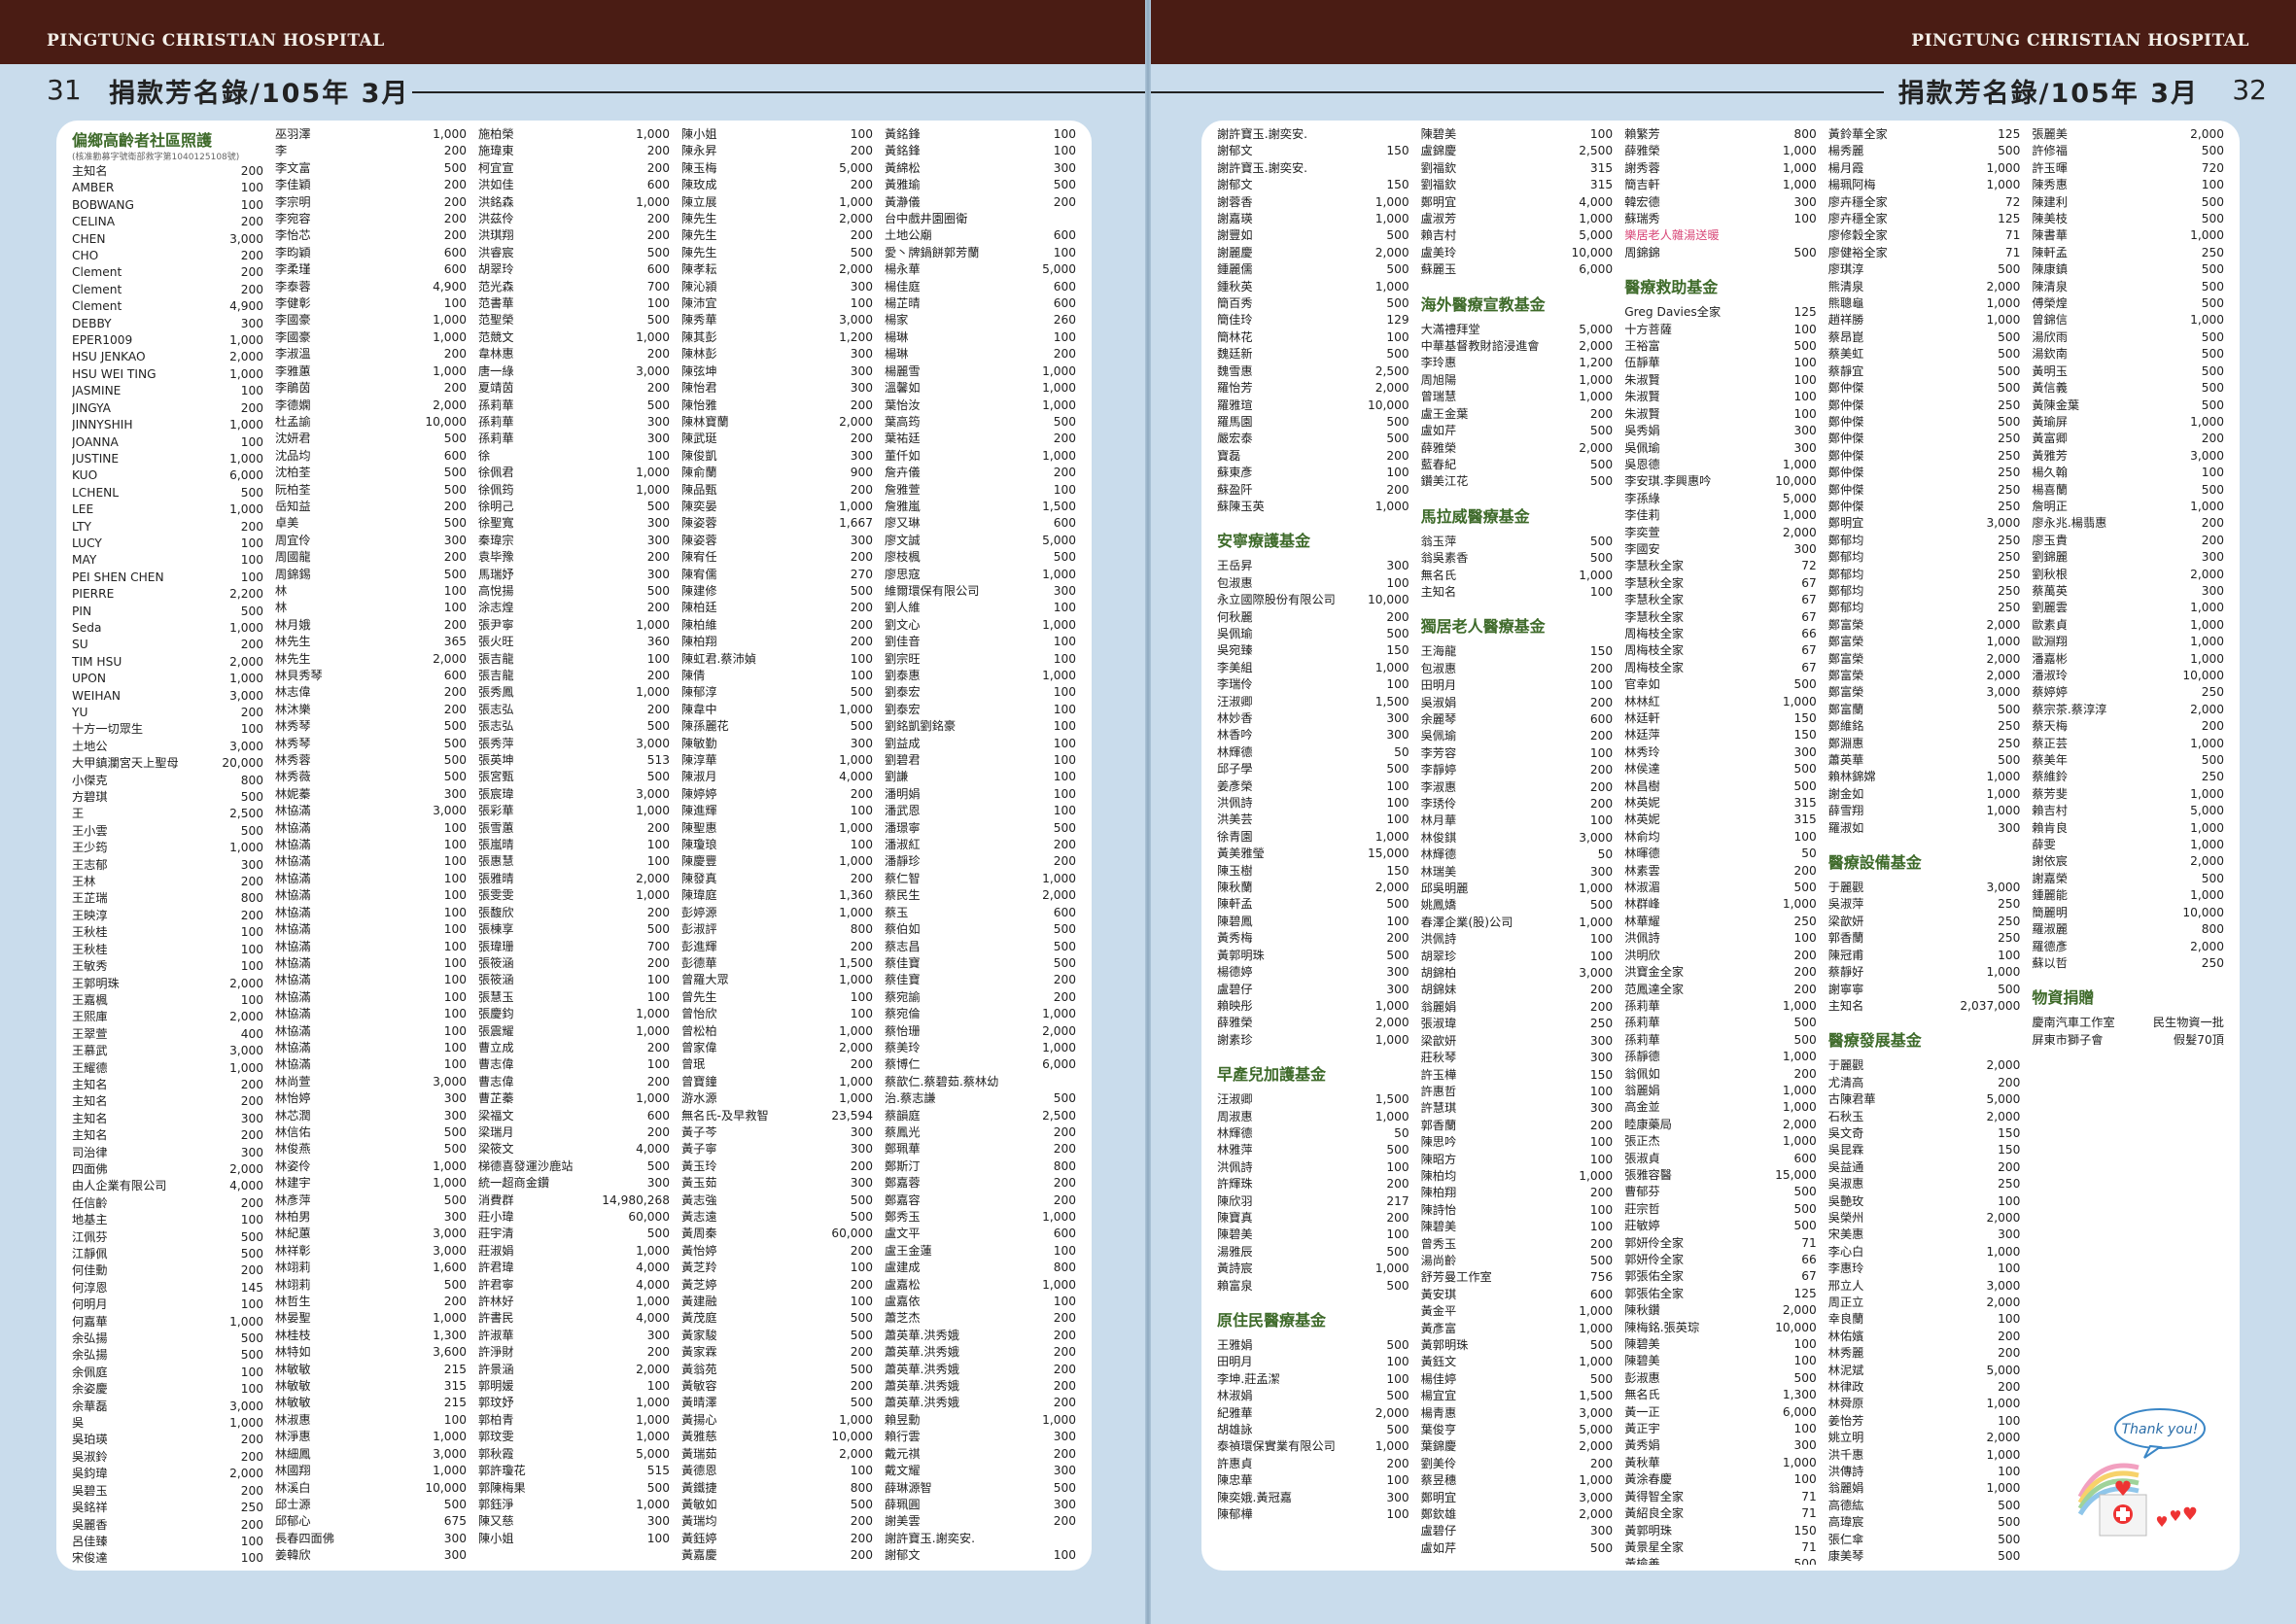 Image resolution: width=2296 pixels, height=1624 pixels. What do you see at coordinates (1720, 1057) in the screenshot?
I see `donor-row: 孫靜德 1,000` at bounding box center [1720, 1057].